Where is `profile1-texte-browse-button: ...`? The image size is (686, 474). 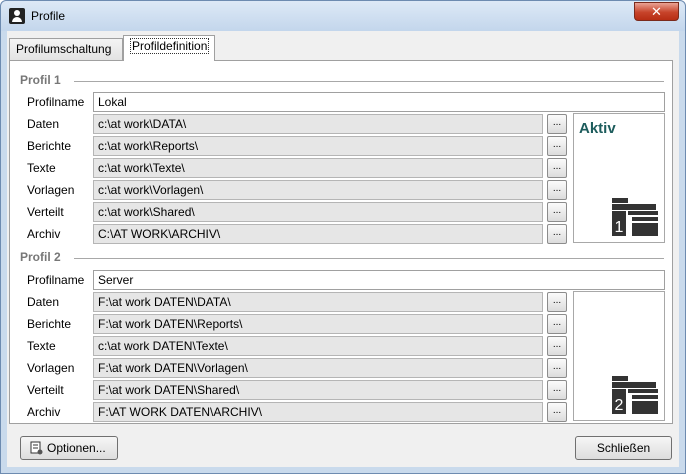
profile1-texte-browse-button: ... is located at coordinates (557, 168).